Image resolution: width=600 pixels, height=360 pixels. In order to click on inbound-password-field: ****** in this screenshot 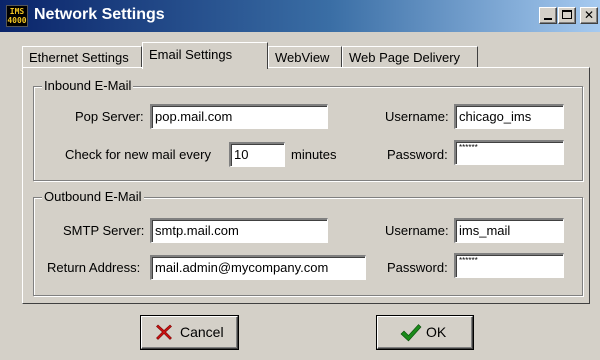, I will do `click(509, 152)`.